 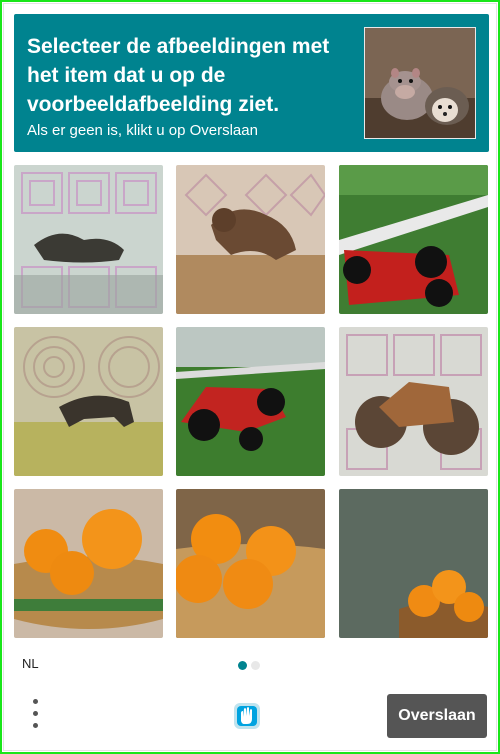 What do you see at coordinates (255, 665) in the screenshot?
I see `page-dot` at bounding box center [255, 665].